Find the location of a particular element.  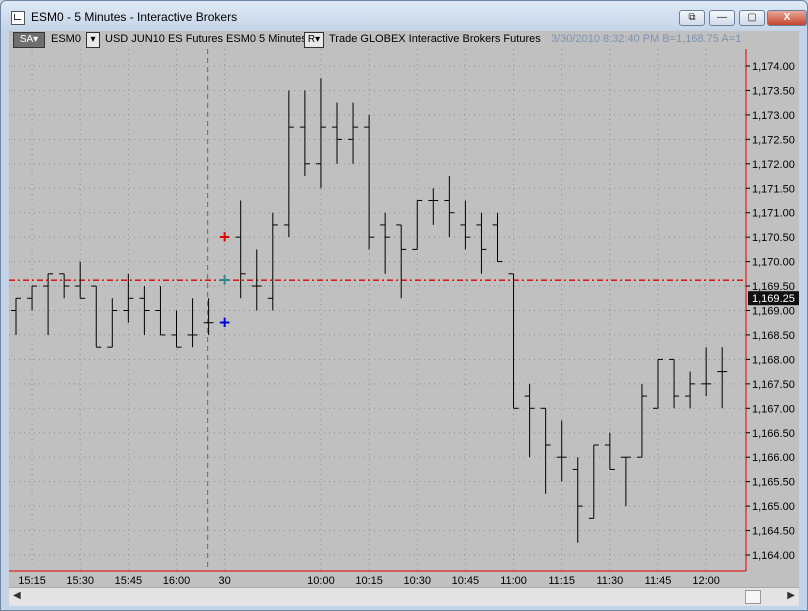

x-tick-label: 10:30 is located at coordinates (417, 581).